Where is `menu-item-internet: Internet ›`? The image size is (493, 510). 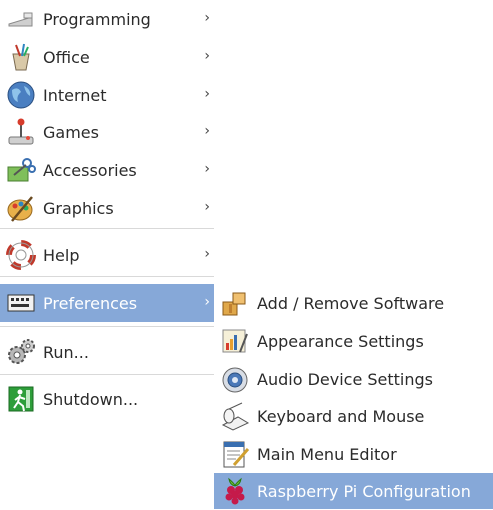 menu-item-internet: Internet › is located at coordinates (107, 95).